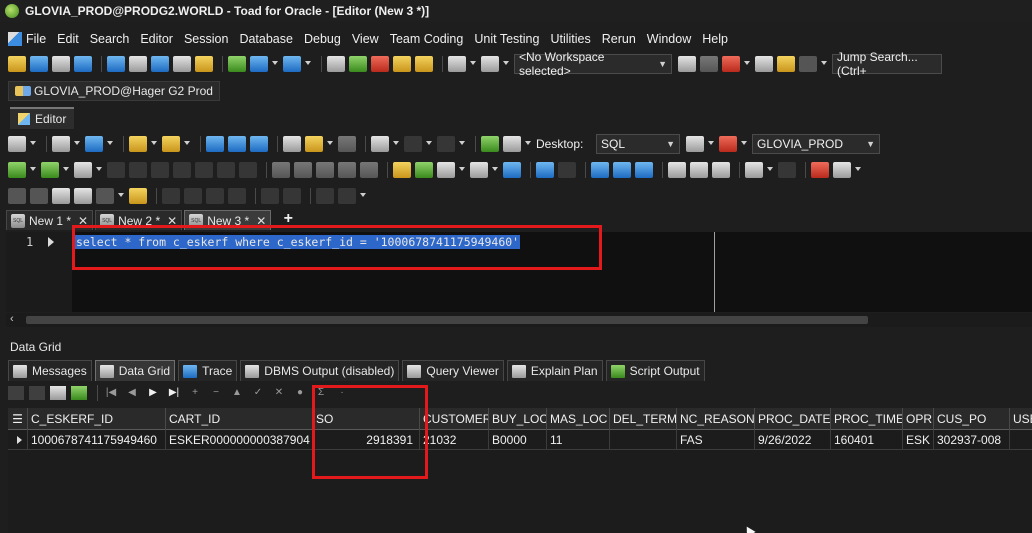 The height and width of the screenshot is (533, 1032). Describe the element at coordinates (237, 64) in the screenshot. I see `tools-icon` at that location.